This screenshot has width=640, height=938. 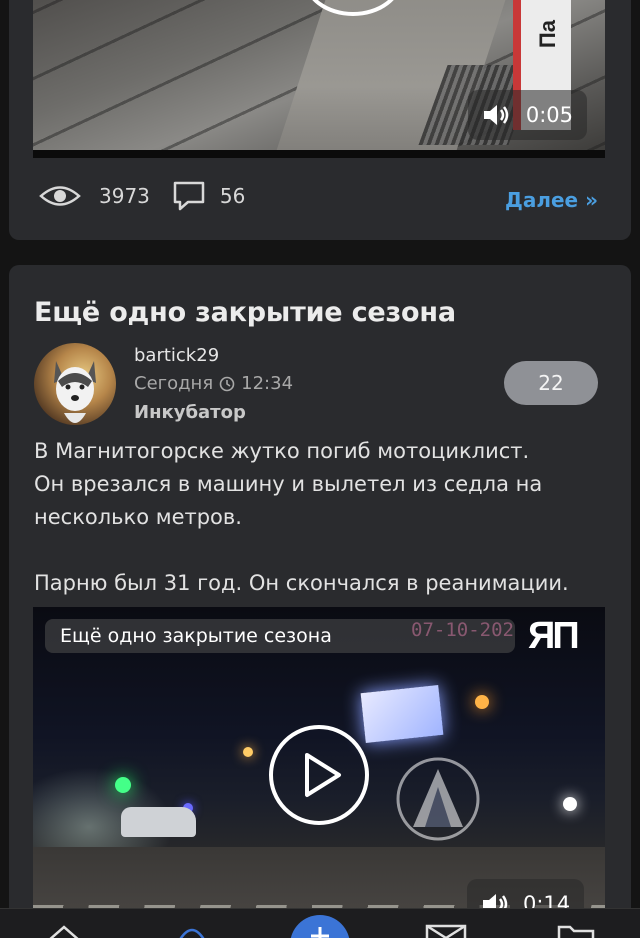 I want to click on volume-icon, so click(x=496, y=115).